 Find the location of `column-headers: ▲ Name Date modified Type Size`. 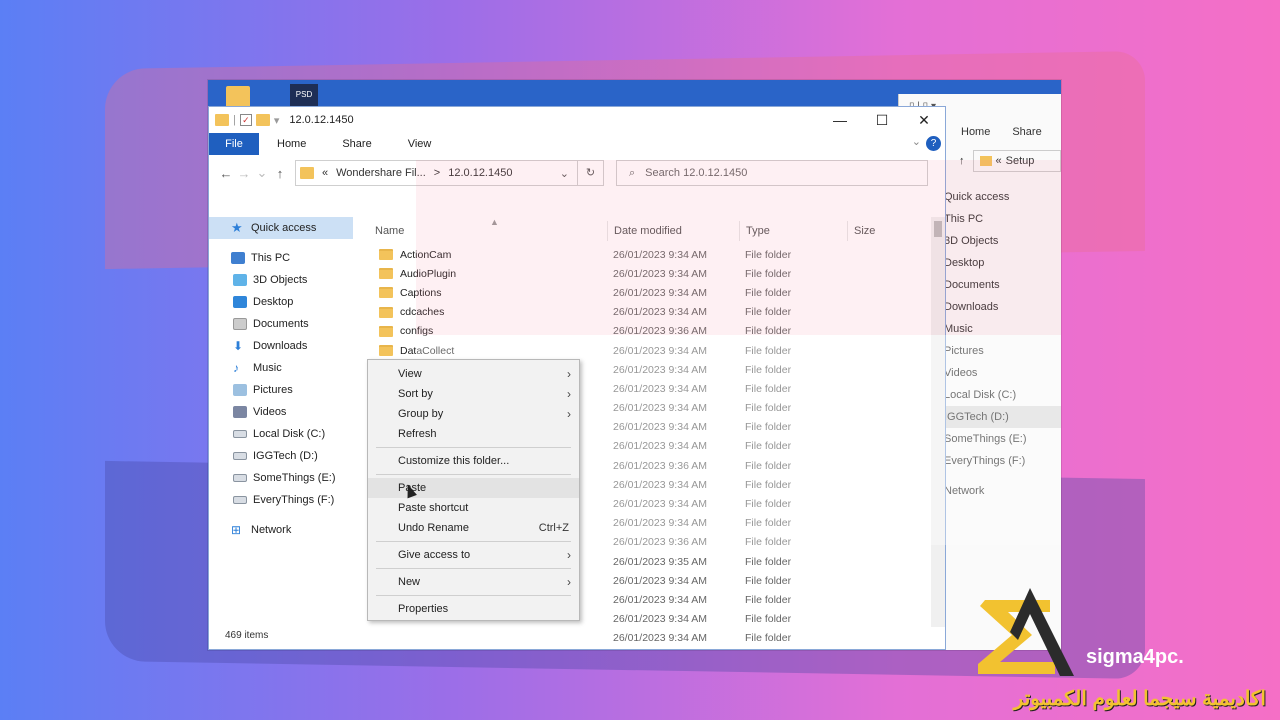

column-headers: ▲ Name Date modified Type Size is located at coordinates (650, 231).